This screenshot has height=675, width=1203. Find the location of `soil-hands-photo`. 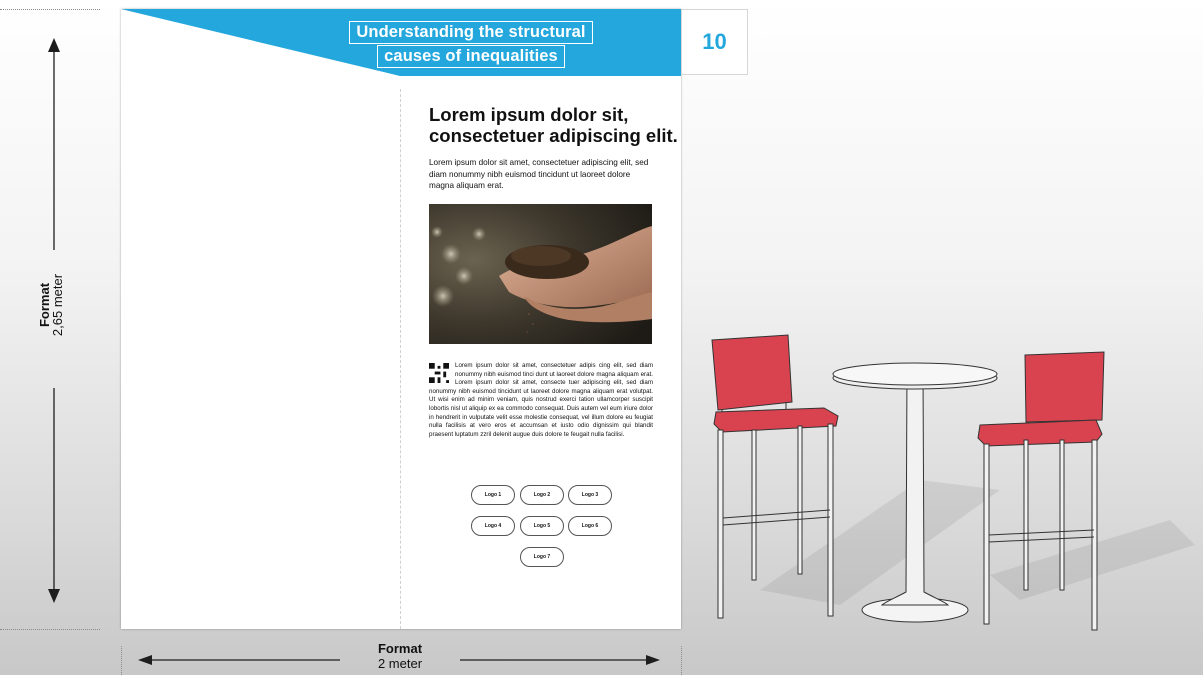

soil-hands-photo is located at coordinates (540, 274).